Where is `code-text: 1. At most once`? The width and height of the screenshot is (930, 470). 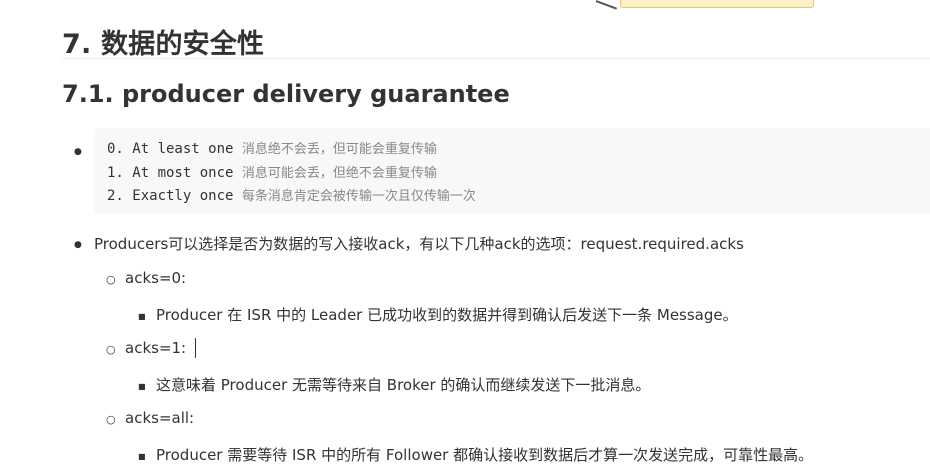 code-text: 1. At most once is located at coordinates (174, 173).